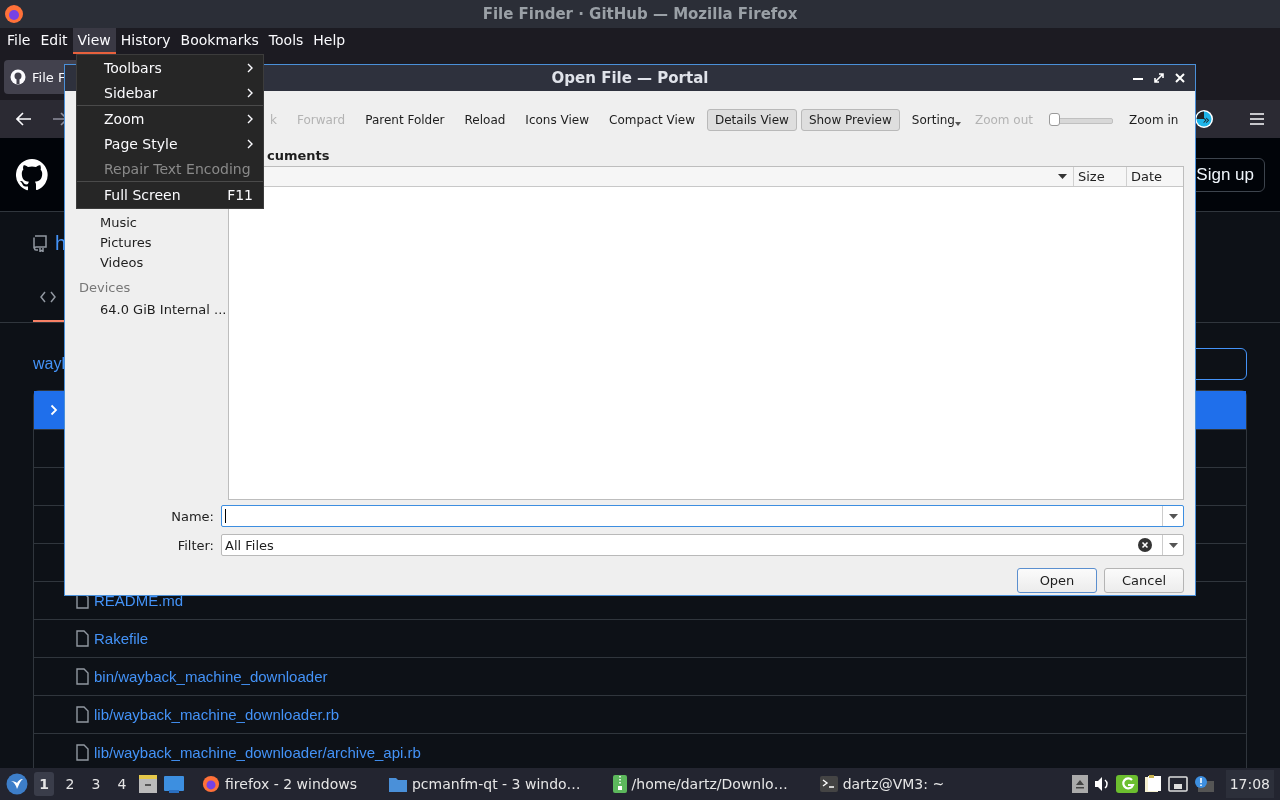 Image resolution: width=1280 pixels, height=800 pixels. I want to click on bird-icon, so click(17, 784).